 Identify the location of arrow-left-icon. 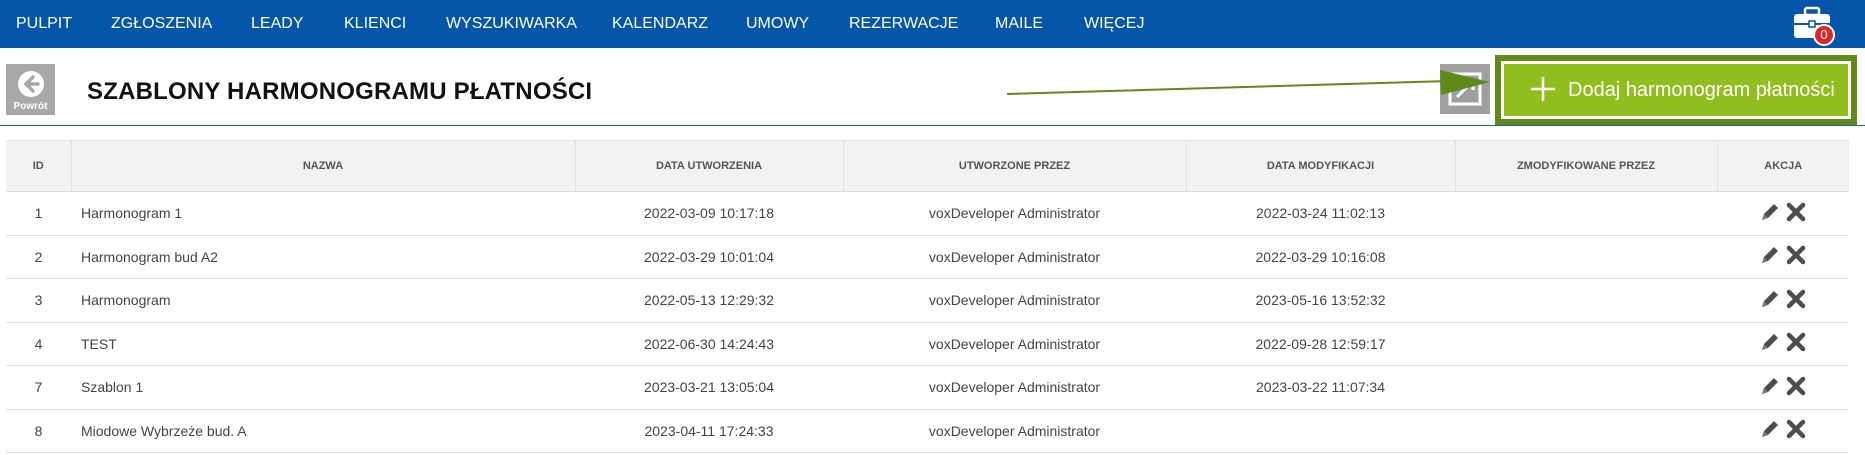
(31, 84).